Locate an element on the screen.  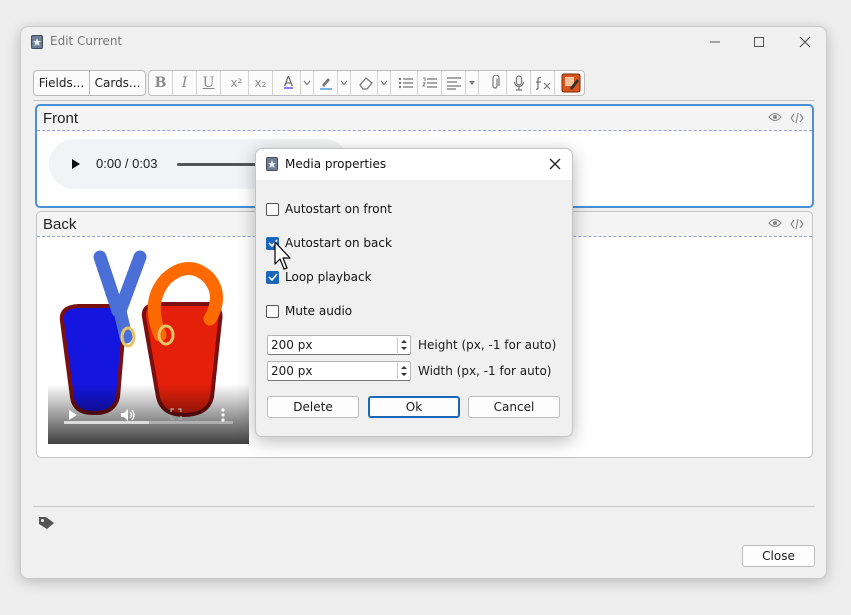
microphone-icon is located at coordinates (518, 83).